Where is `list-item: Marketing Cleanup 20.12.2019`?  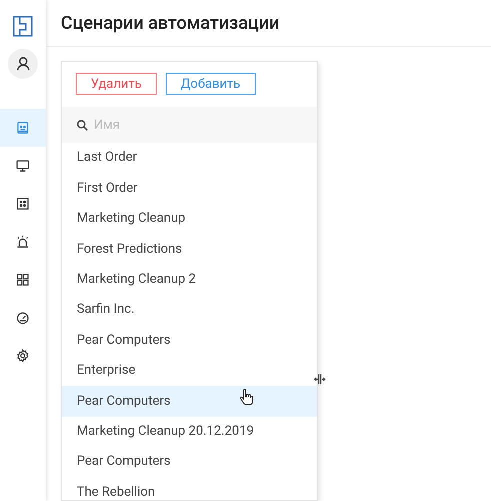
list-item: Marketing Cleanup 20.12.2019 is located at coordinates (189, 431).